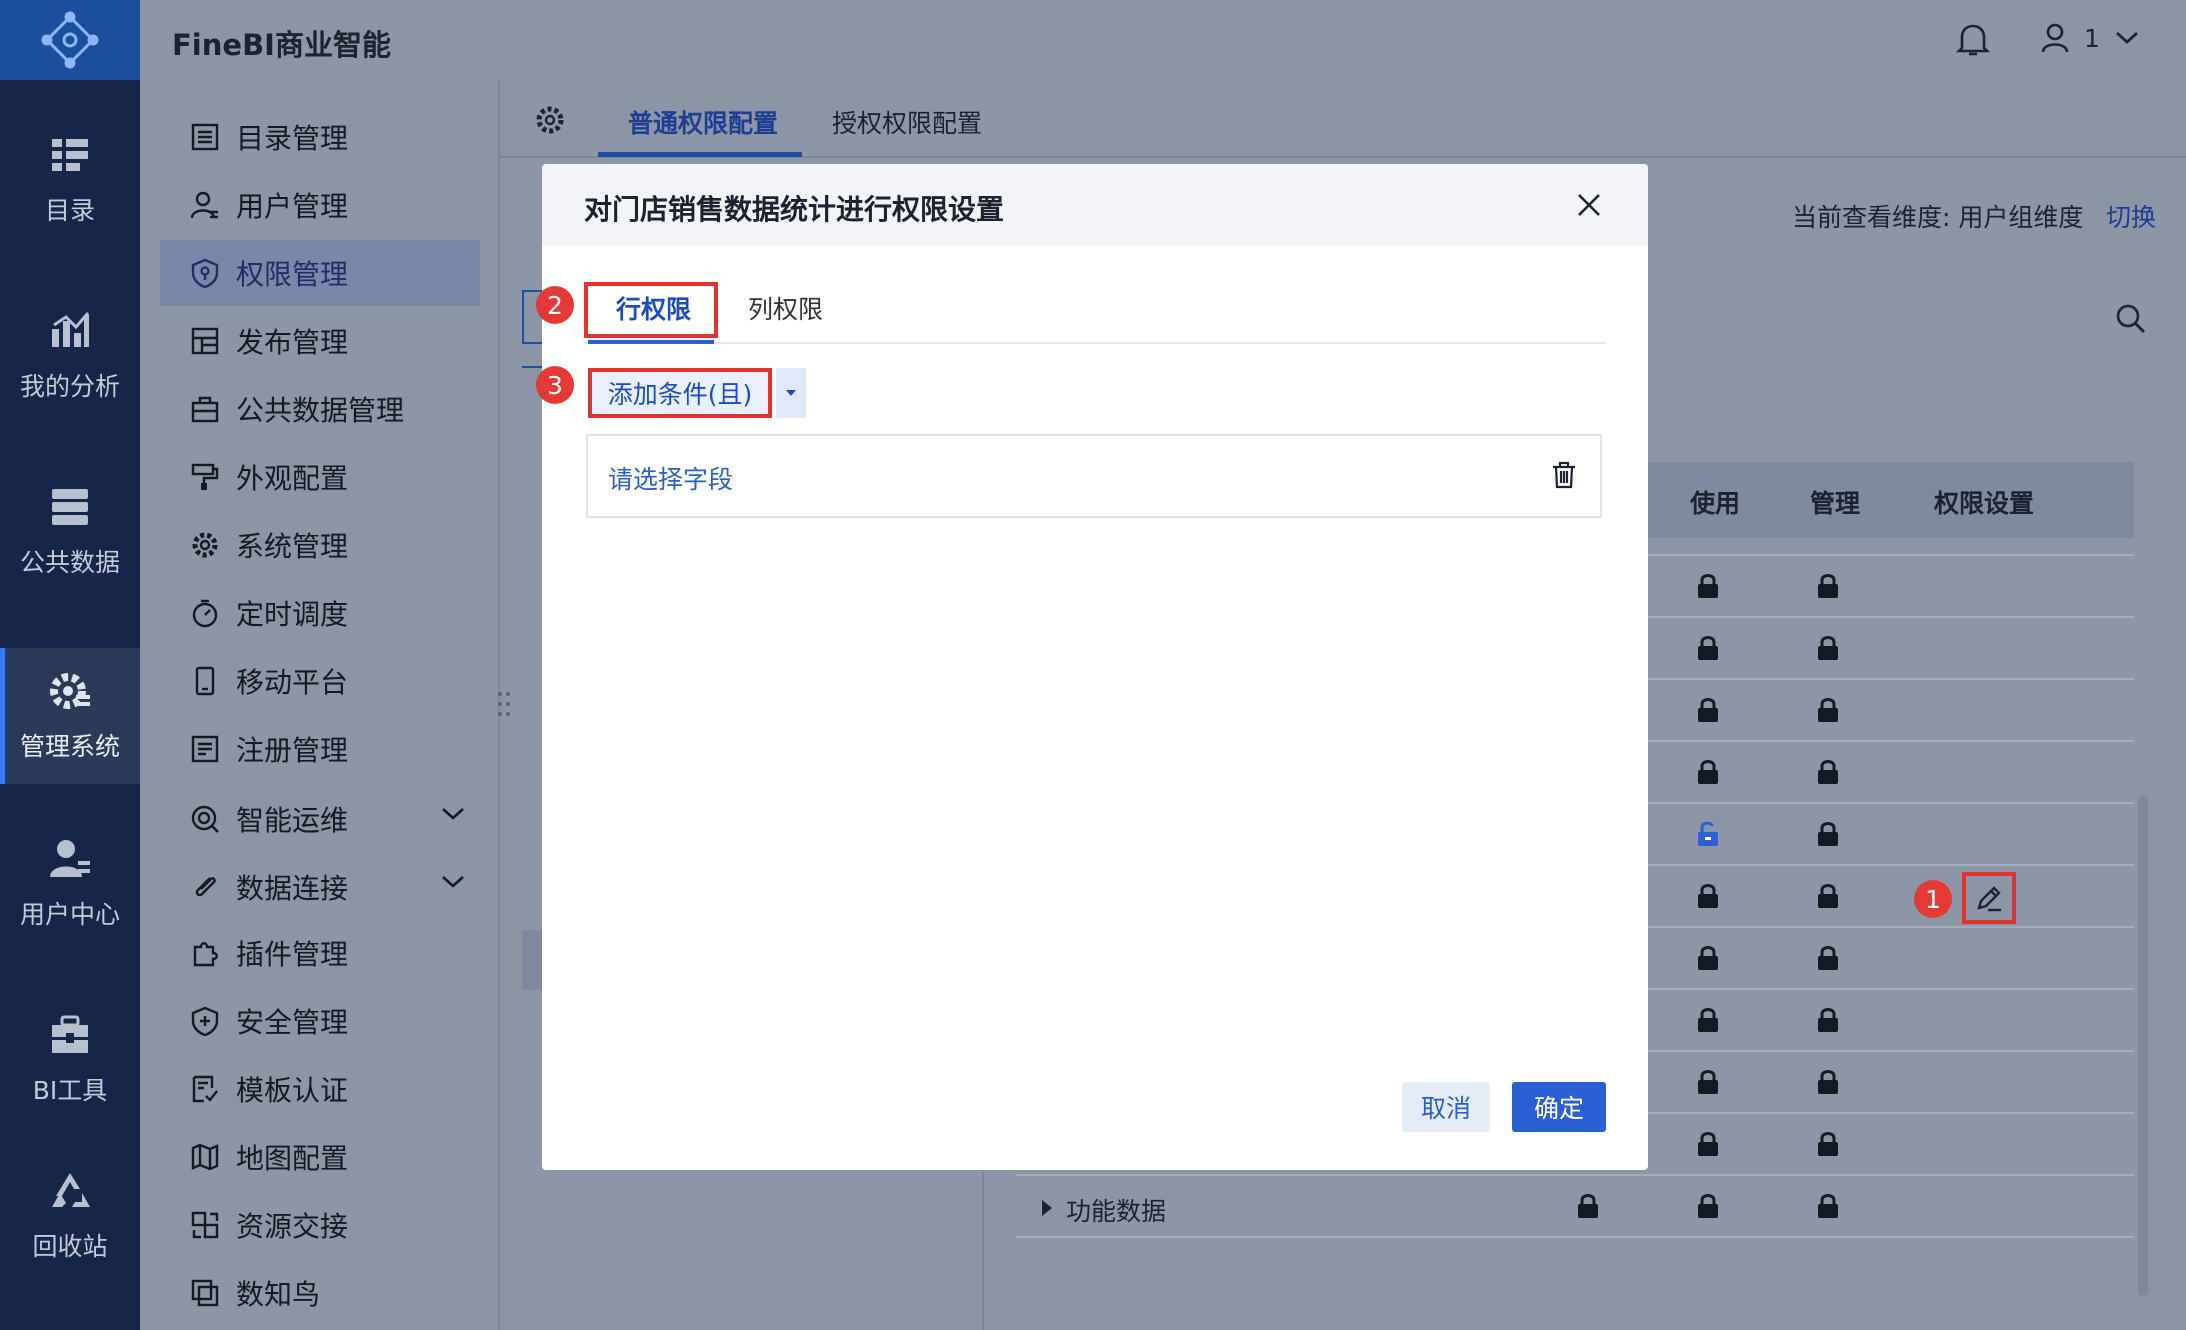 The width and height of the screenshot is (2186, 1330). I want to click on ops-icon, so click(205, 819).